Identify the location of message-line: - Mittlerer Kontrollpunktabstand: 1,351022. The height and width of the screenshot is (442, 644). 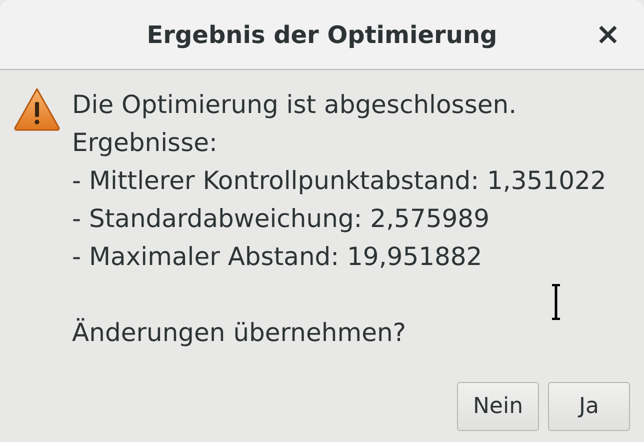
(339, 181).